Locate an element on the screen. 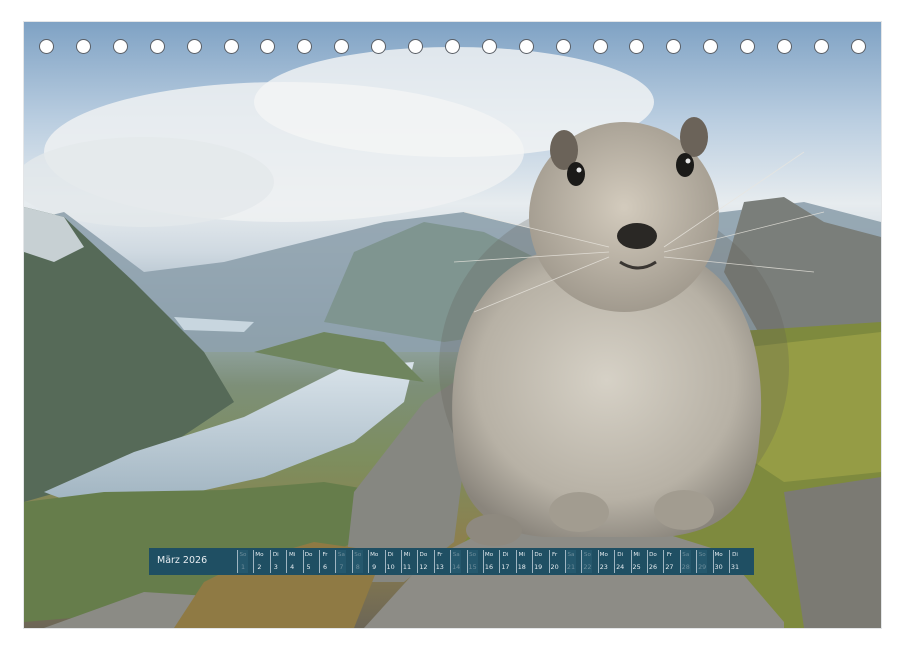  day-number: 13 is located at coordinates (439, 567).